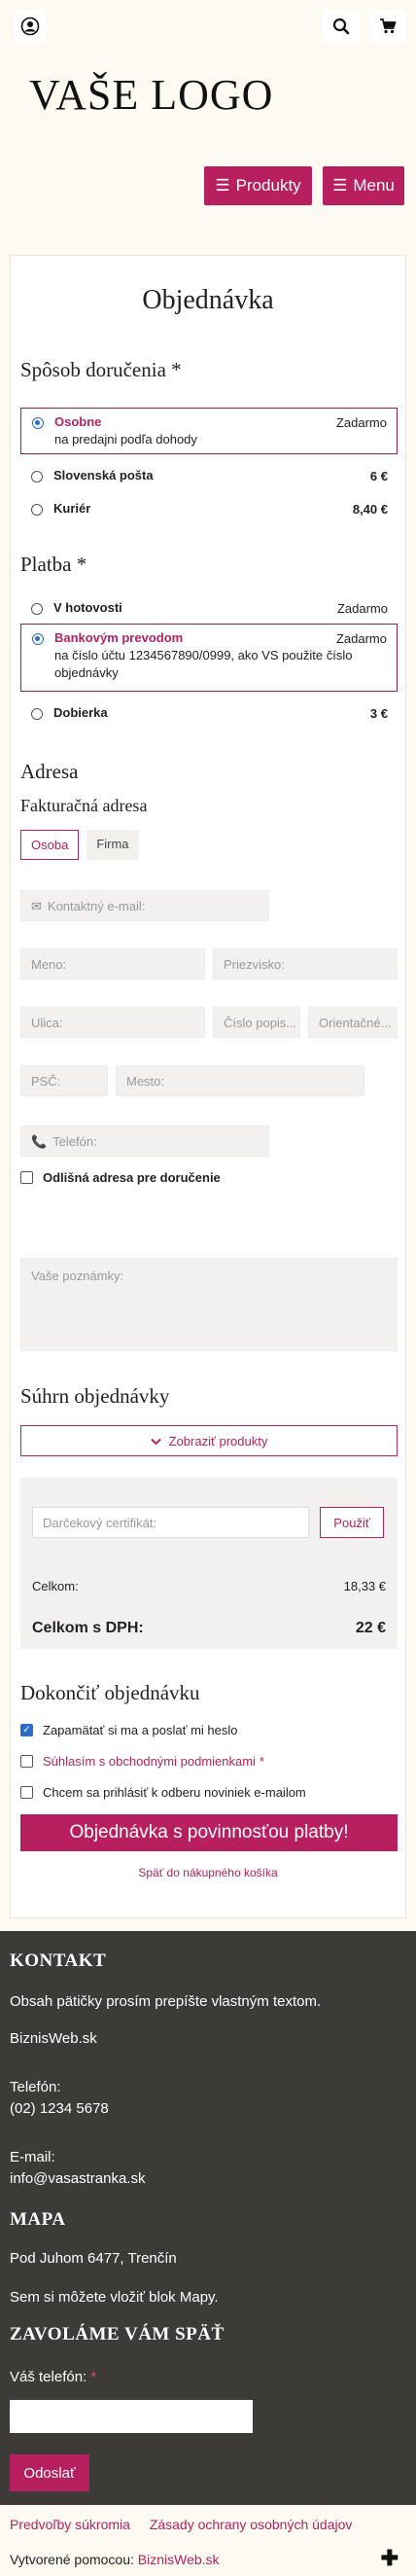 The height and width of the screenshot is (2576, 416). Describe the element at coordinates (209, 431) in the screenshot. I see `delivery-option-osobne: Osobne Zadarmo na predajni podľa dohody` at that location.